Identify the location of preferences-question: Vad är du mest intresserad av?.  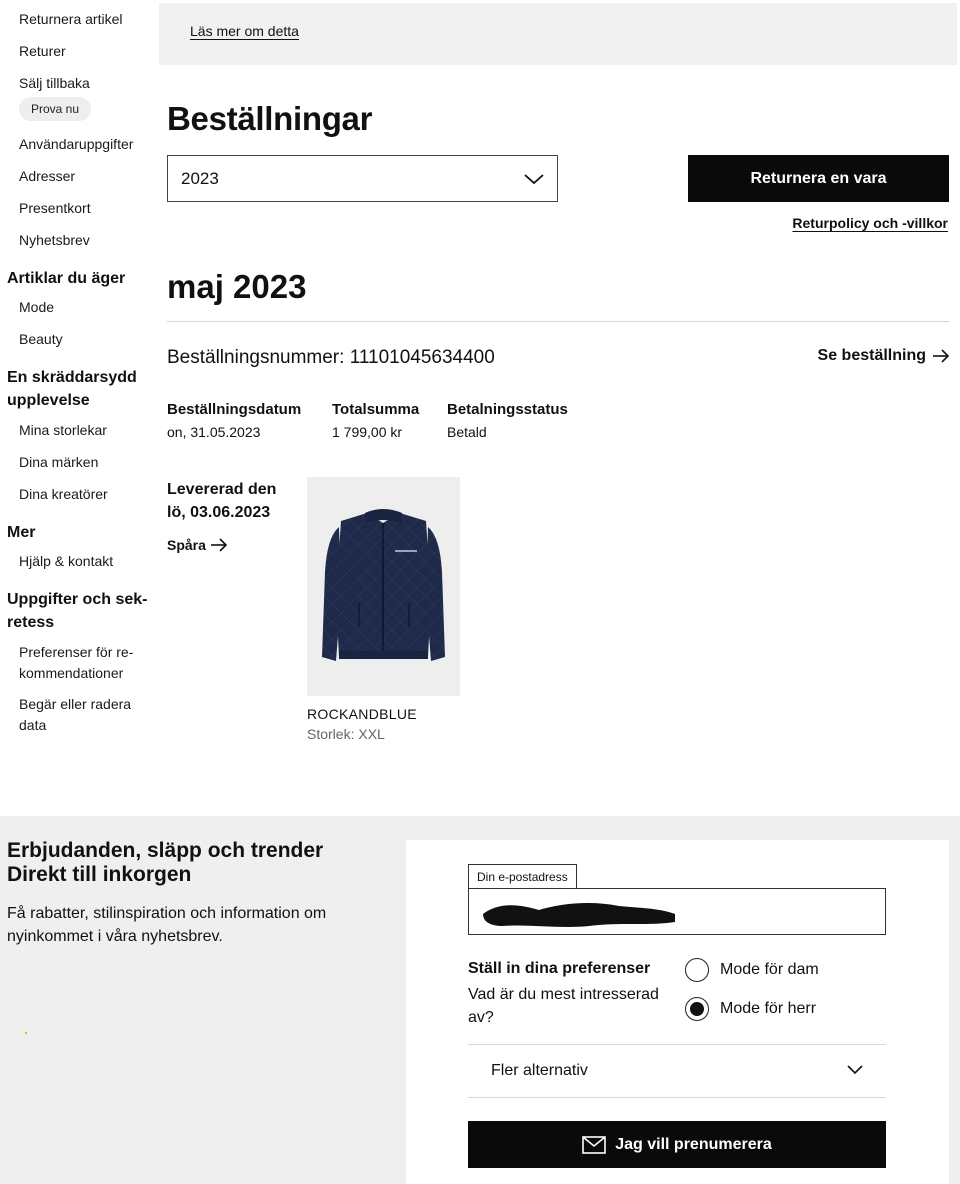
(563, 1006).